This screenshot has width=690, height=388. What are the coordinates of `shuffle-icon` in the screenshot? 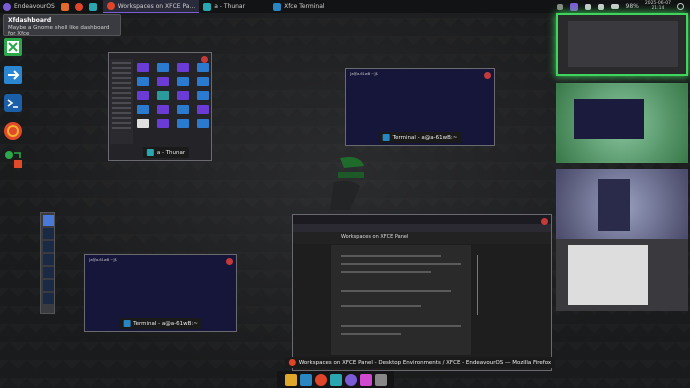 It's located at (13, 159).